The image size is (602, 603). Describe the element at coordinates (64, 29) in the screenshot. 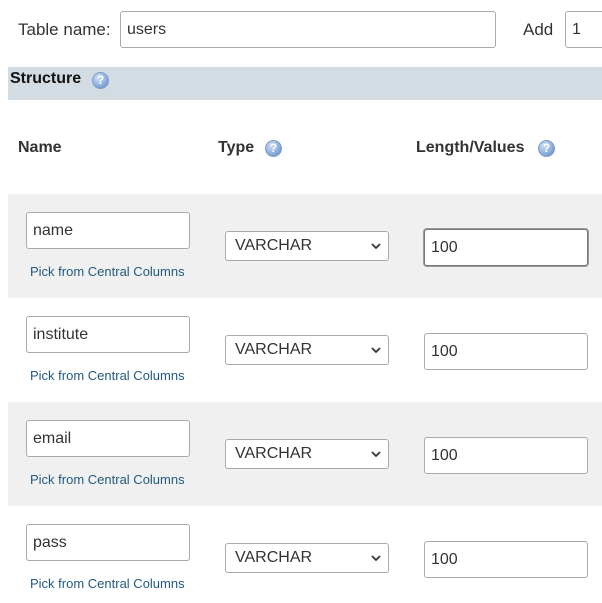

I see `table-name-label: Table name:` at that location.